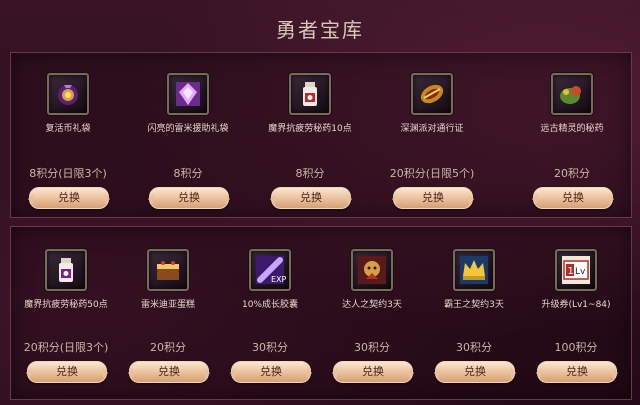 This screenshot has height=405, width=640. Describe the element at coordinates (68, 141) in the screenshot. I see `shop-item: 复活币礼袋 8积分(日限3个) 兑换` at that location.